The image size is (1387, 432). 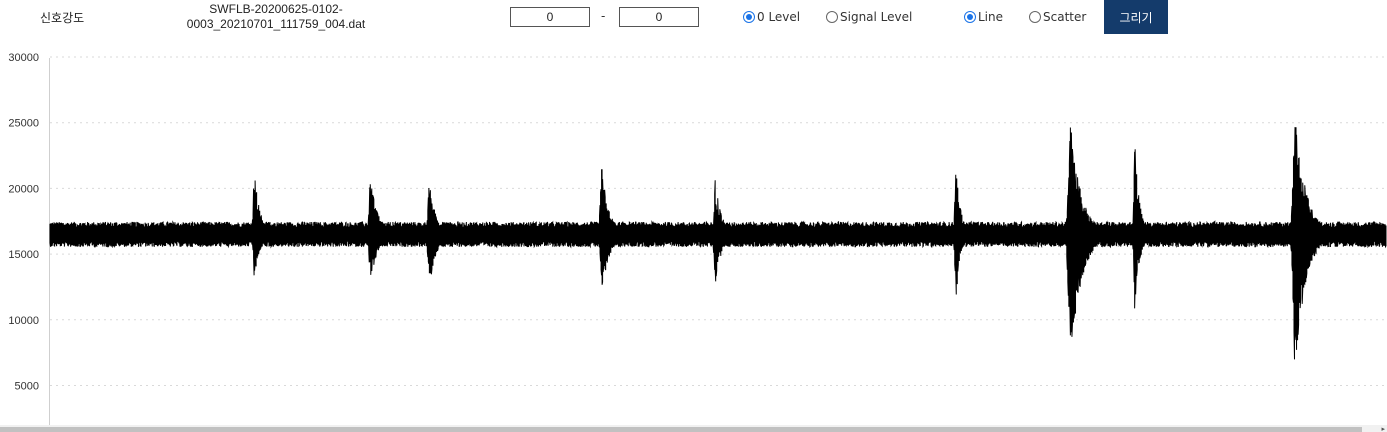 What do you see at coordinates (876, 17) in the screenshot?
I see `signal-level-label: Signal Level` at bounding box center [876, 17].